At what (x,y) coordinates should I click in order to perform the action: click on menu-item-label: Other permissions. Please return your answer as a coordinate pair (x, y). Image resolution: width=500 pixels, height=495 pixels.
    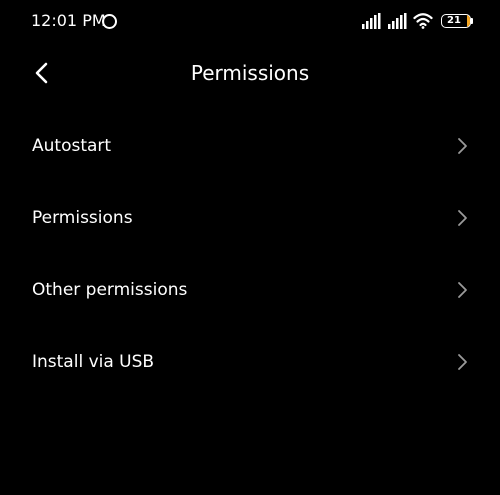
    Looking at the image, I should click on (110, 290).